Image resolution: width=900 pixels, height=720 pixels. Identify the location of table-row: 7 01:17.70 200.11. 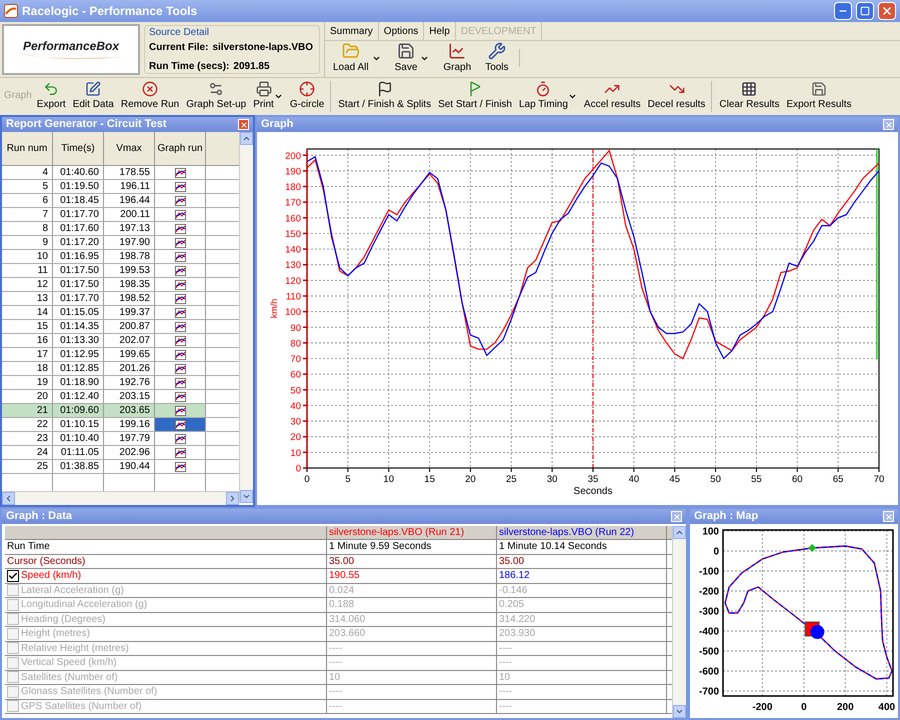
(120, 215).